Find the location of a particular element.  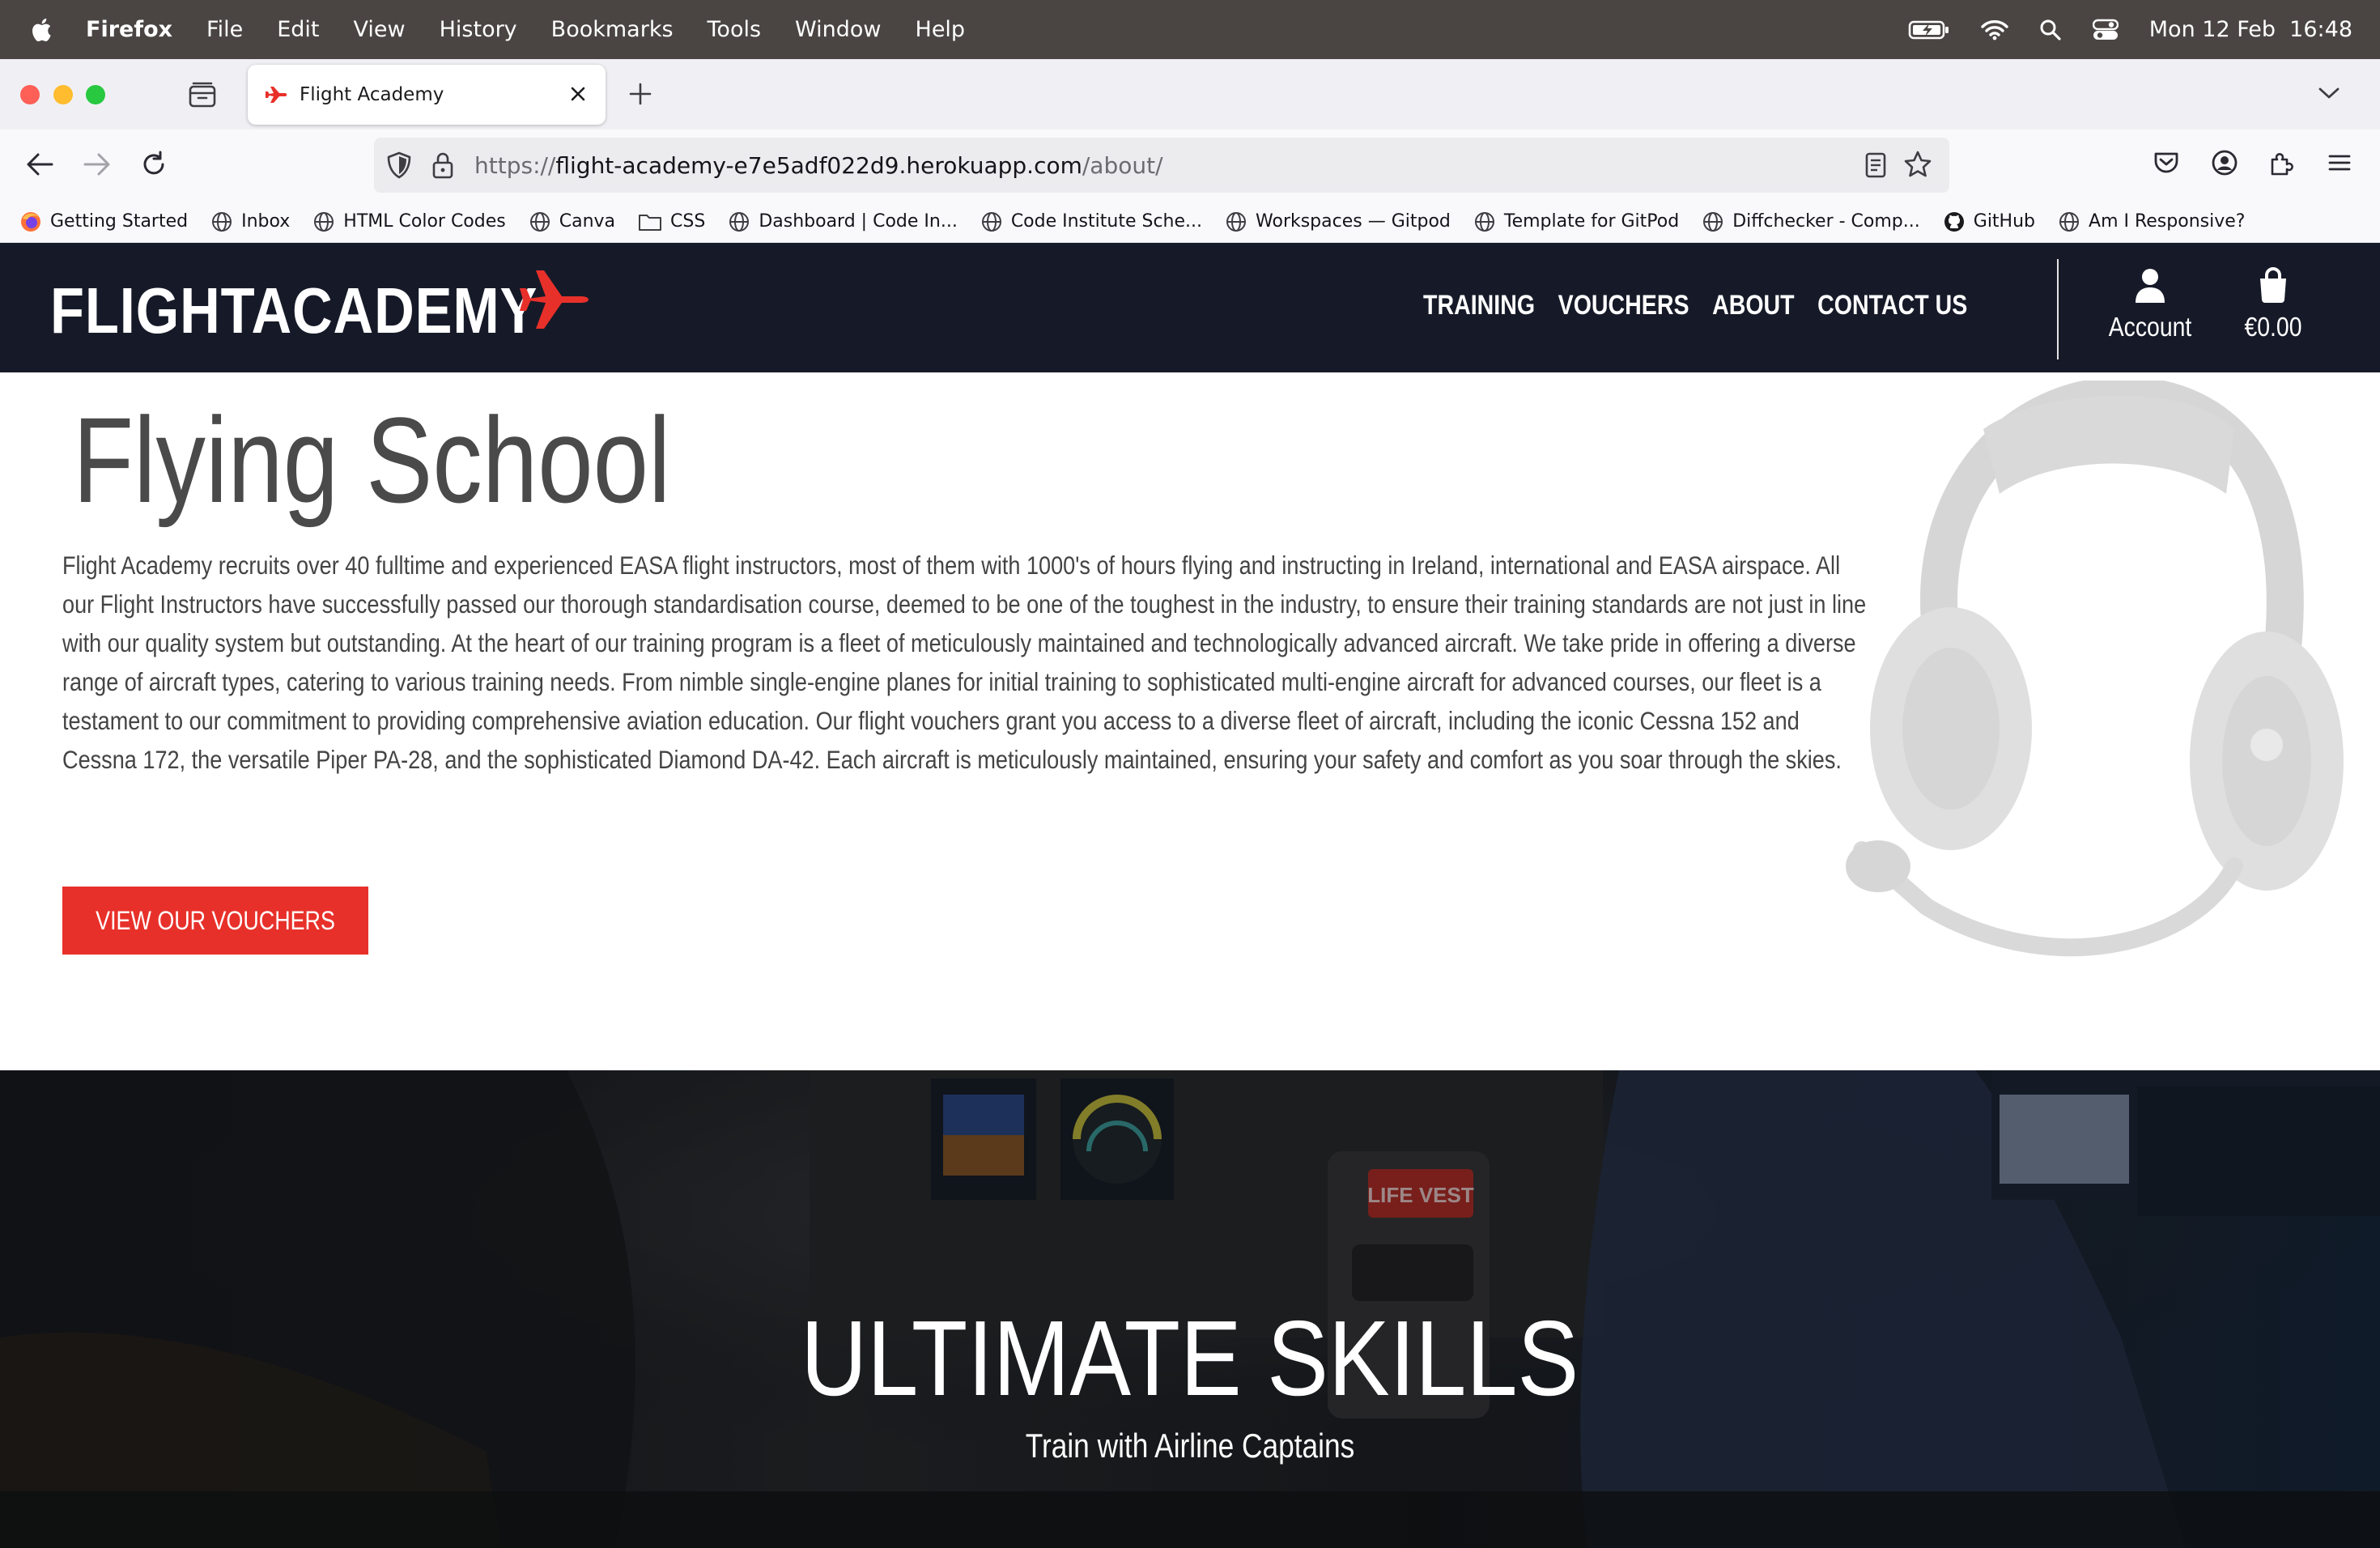

menu-file: File is located at coordinates (224, 29).